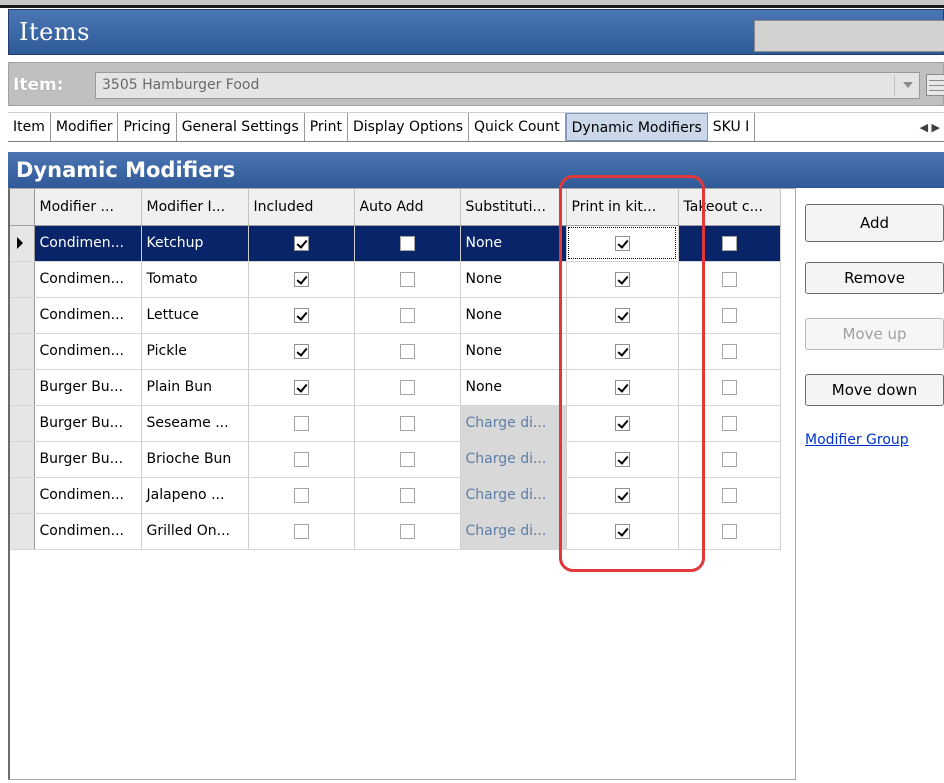 The height and width of the screenshot is (783, 944). What do you see at coordinates (395, 315) in the screenshot?
I see `table-row: Condimen... Lettuce None` at bounding box center [395, 315].